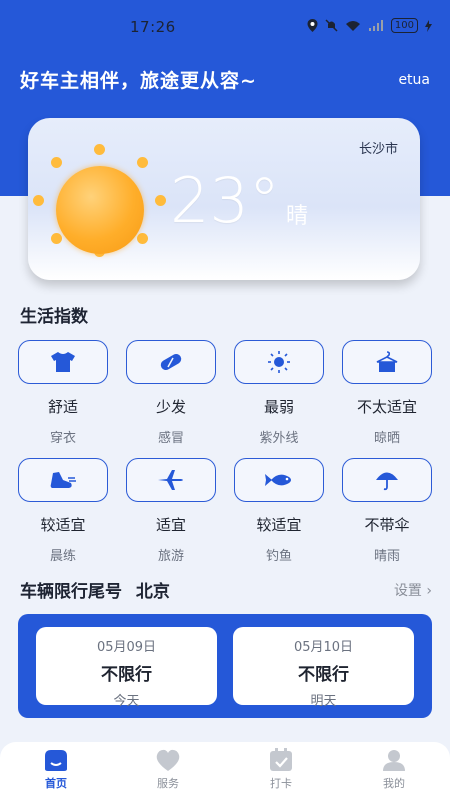 The width and height of the screenshot is (450, 800). Describe the element at coordinates (168, 760) in the screenshot. I see `heart-icon` at that location.